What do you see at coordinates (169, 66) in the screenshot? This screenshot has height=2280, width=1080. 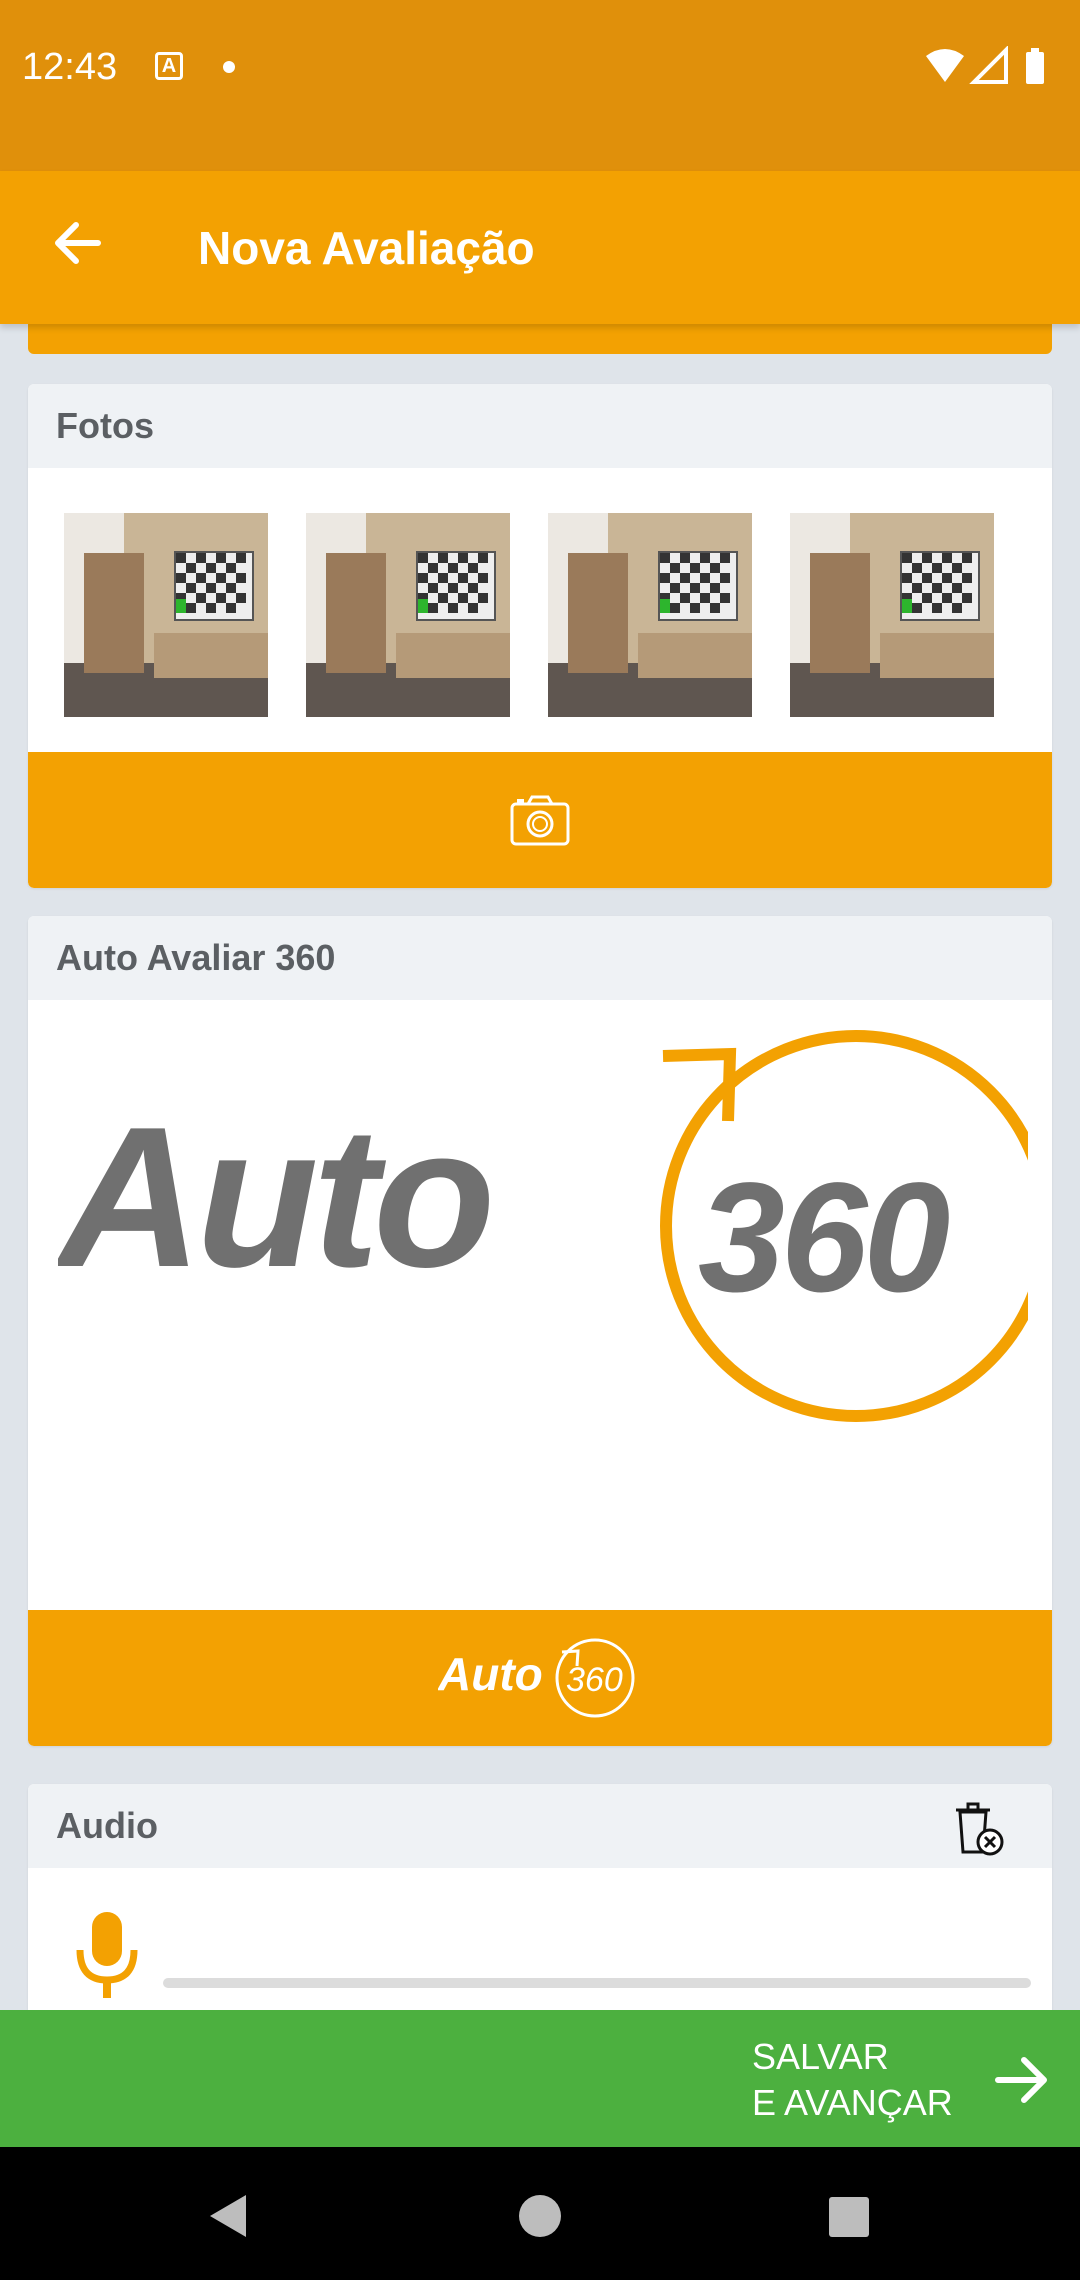 I see `keyboard-notification-icon: A` at bounding box center [169, 66].